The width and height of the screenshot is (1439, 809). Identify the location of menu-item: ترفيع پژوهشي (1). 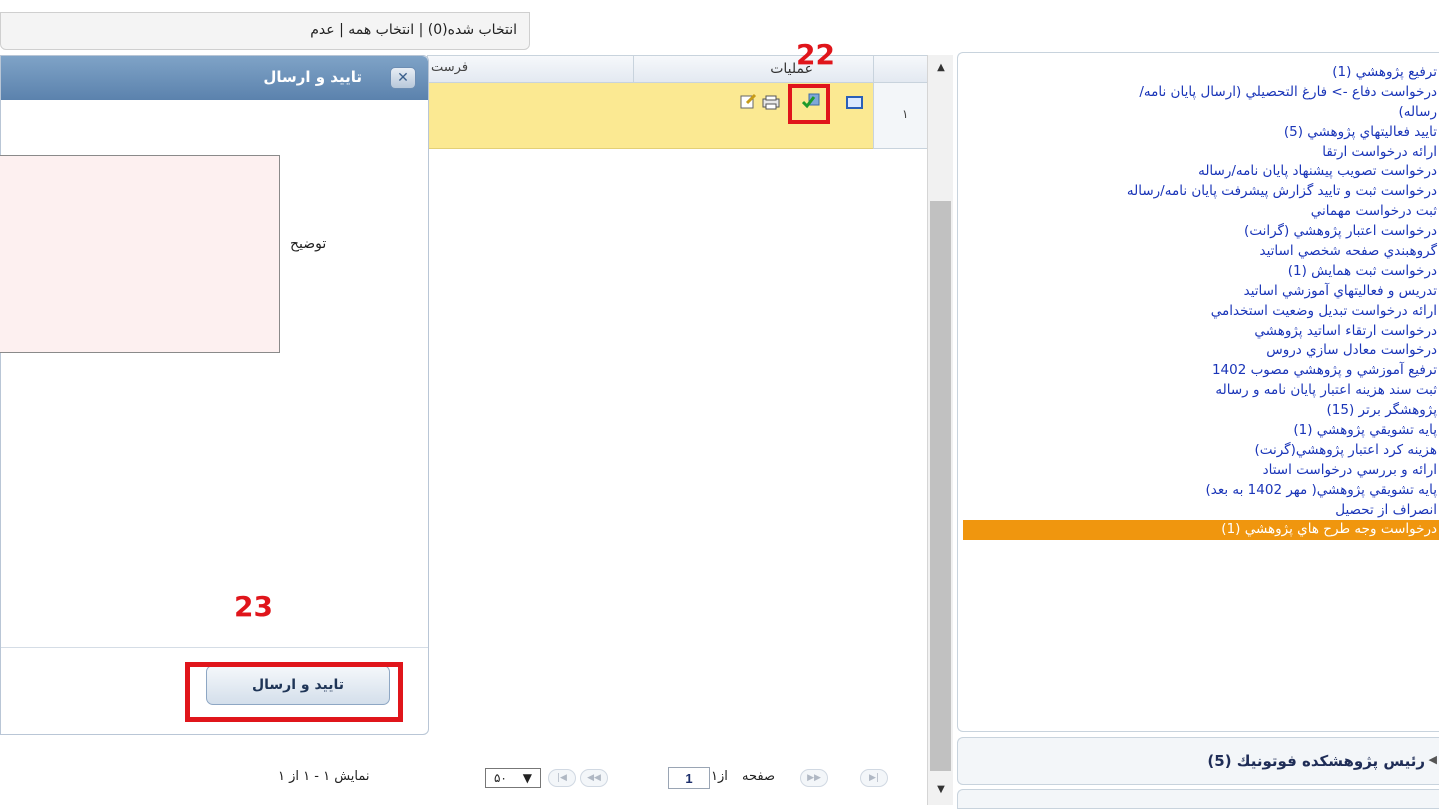
(1201, 73).